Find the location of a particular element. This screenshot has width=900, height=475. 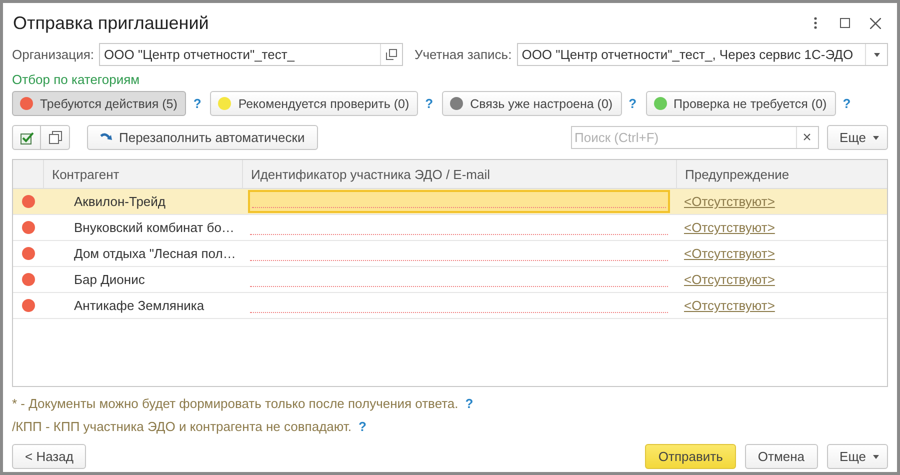

account-label: Учетная запись: is located at coordinates (463, 54).